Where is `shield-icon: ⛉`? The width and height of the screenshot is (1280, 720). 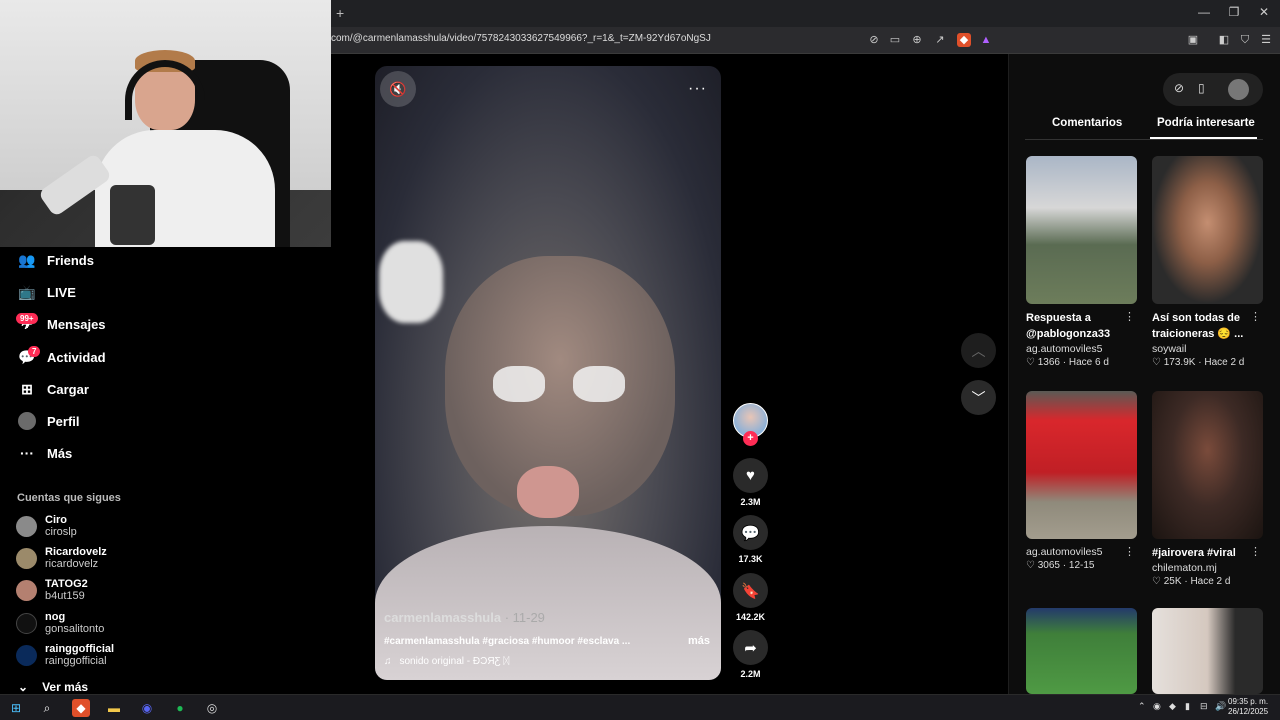
shield-icon: ⛉ is located at coordinates (1245, 40).